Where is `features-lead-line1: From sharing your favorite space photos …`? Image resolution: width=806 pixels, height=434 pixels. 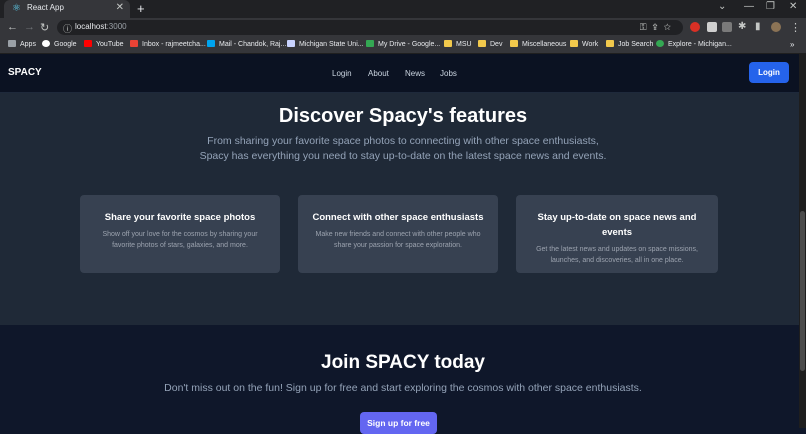
features-lead-line1: From sharing your favorite space photos … is located at coordinates (403, 141).